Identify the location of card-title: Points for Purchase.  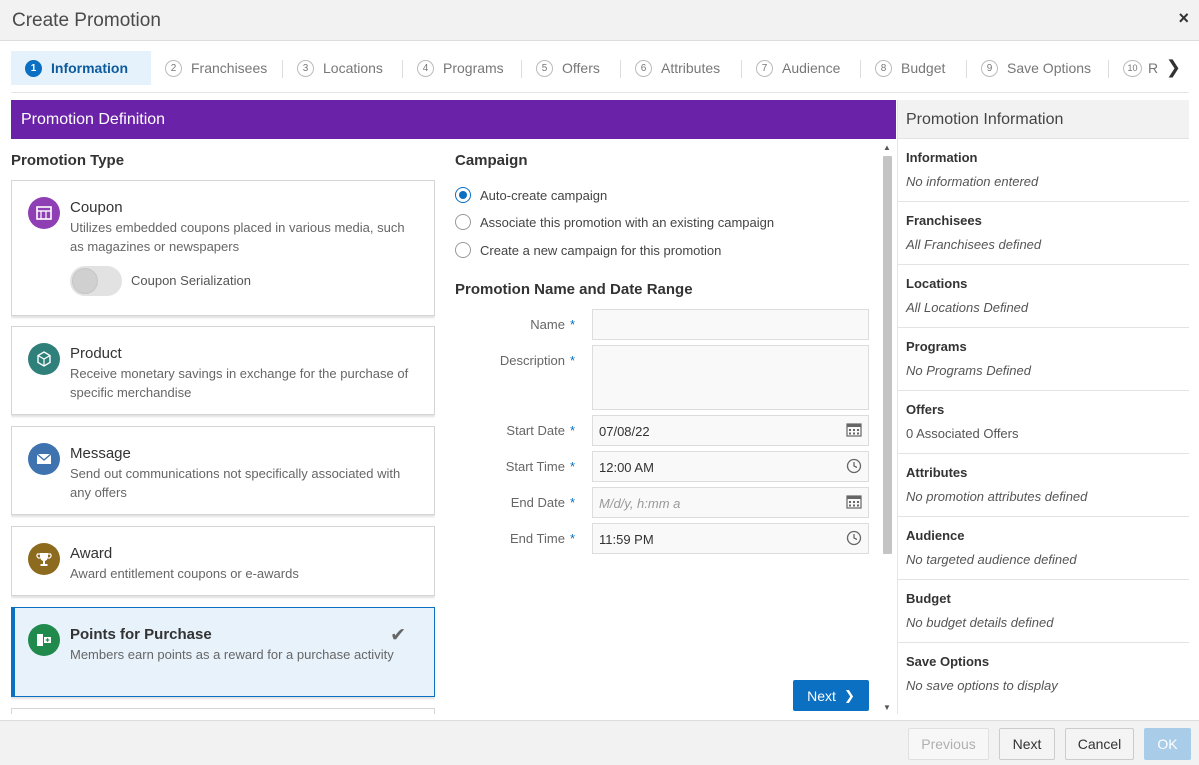
(141, 634).